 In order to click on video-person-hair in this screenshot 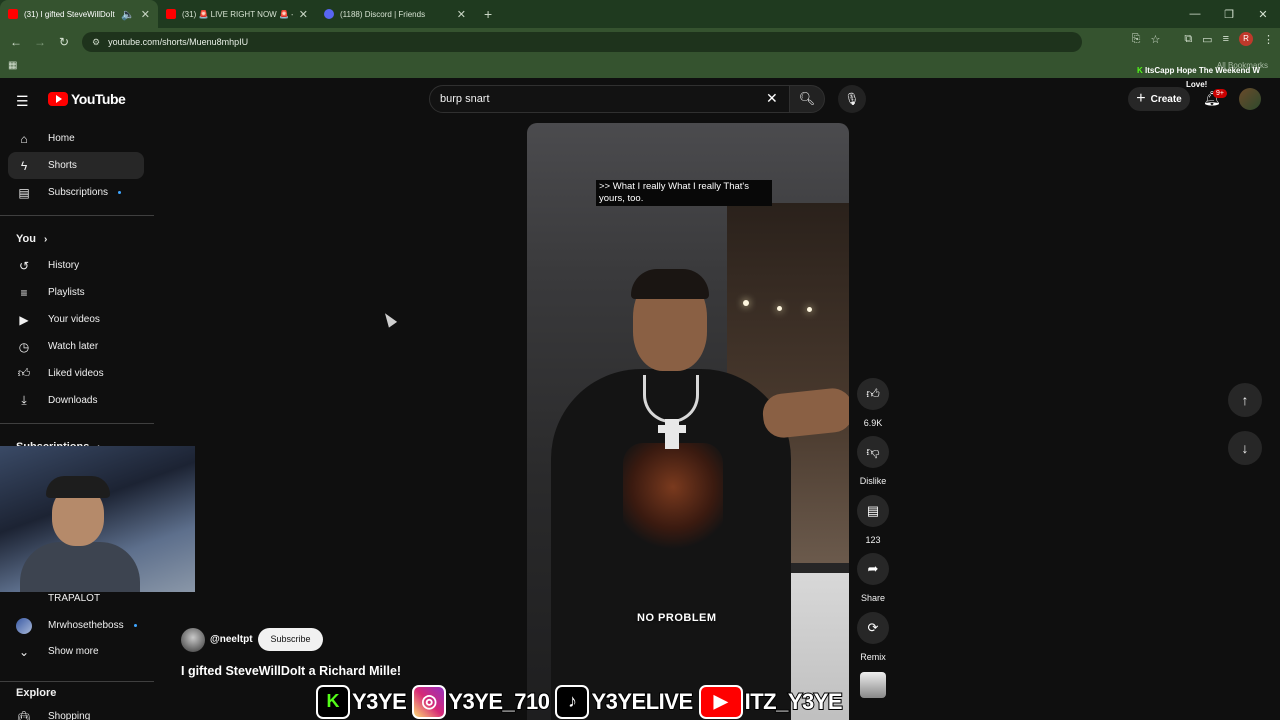, I will do `click(670, 284)`.